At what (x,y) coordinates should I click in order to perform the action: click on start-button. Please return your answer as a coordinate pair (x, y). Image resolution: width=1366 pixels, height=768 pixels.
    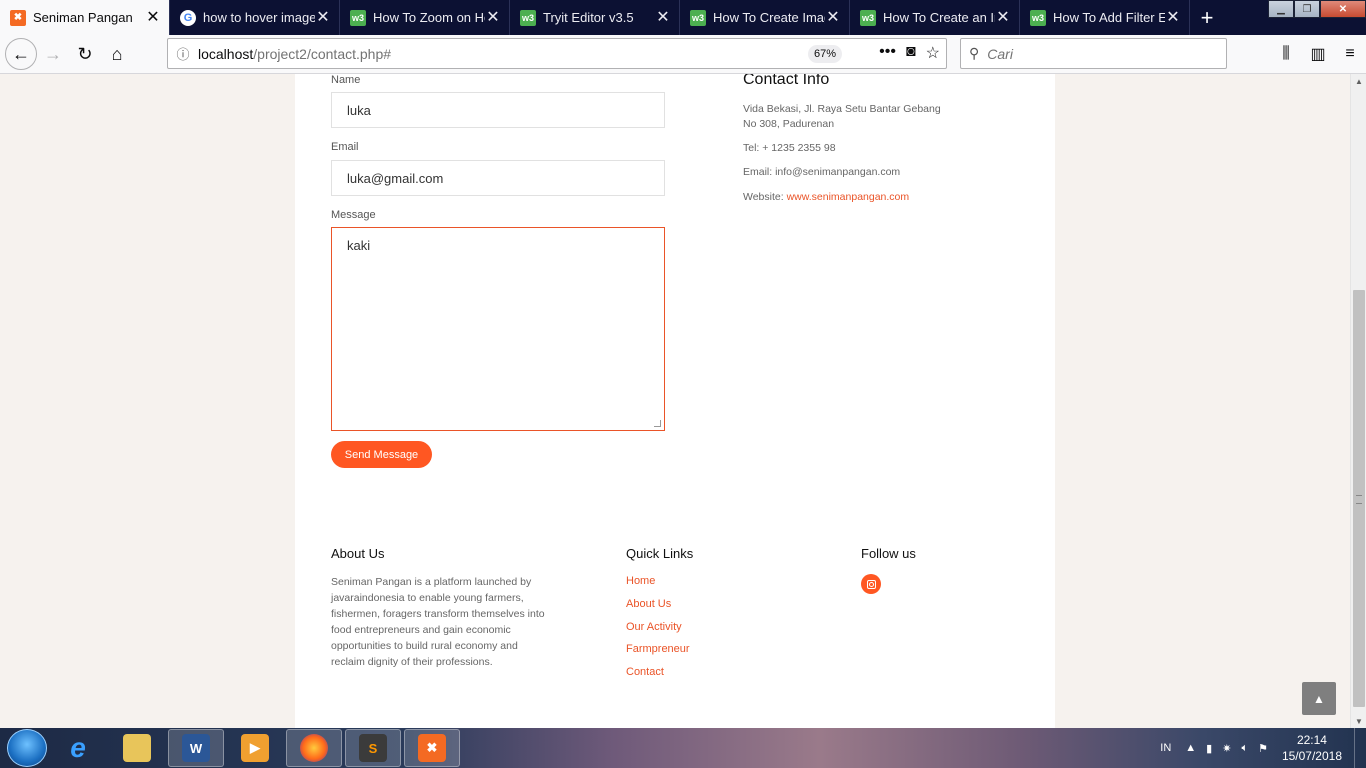
    Looking at the image, I should click on (27, 748).